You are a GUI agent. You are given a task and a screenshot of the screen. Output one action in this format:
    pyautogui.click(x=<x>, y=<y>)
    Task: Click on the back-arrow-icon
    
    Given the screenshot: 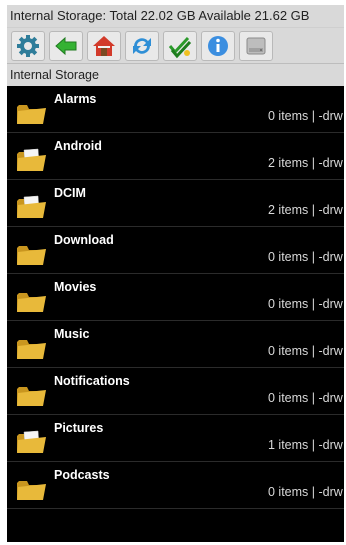 What is the action you would take?
    pyautogui.click(x=66, y=46)
    